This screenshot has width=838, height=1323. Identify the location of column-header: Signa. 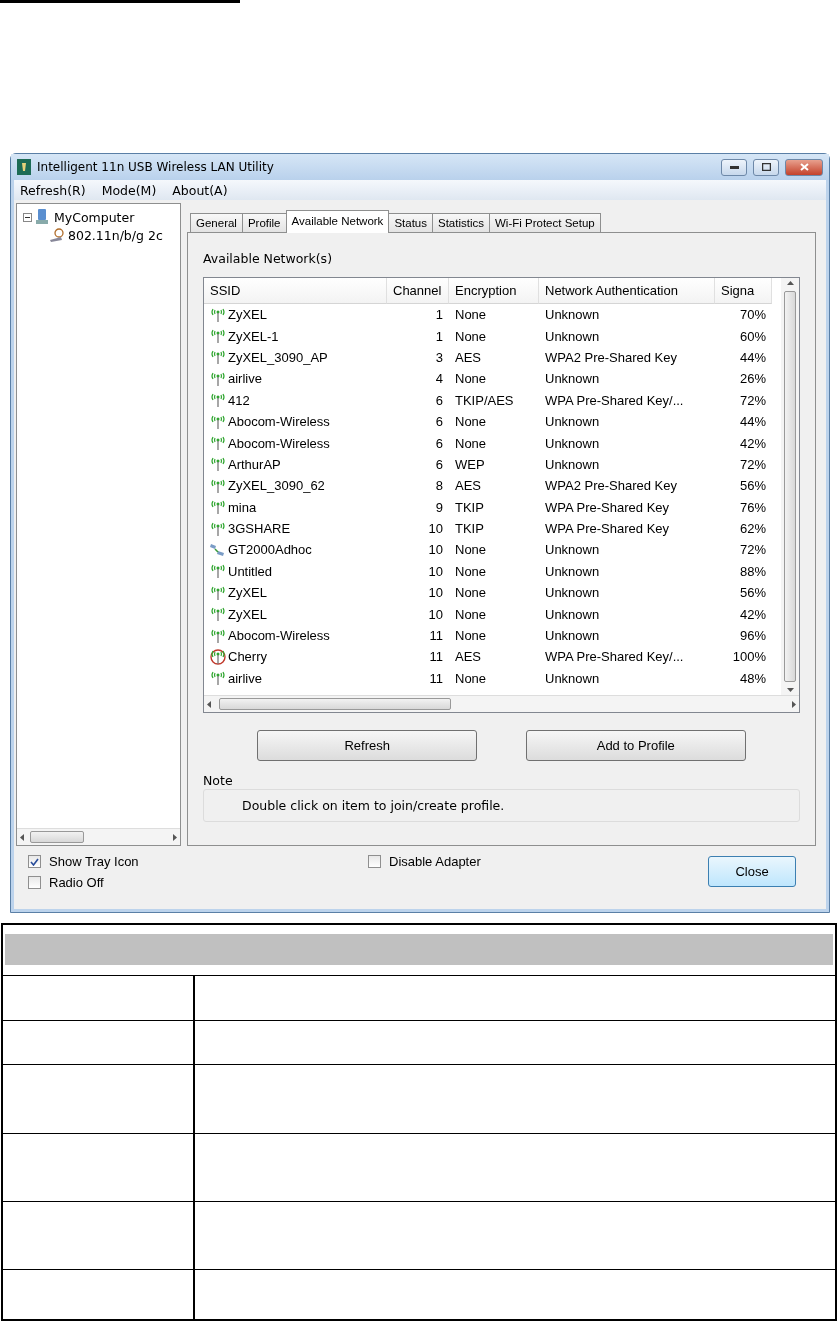
(743, 291).